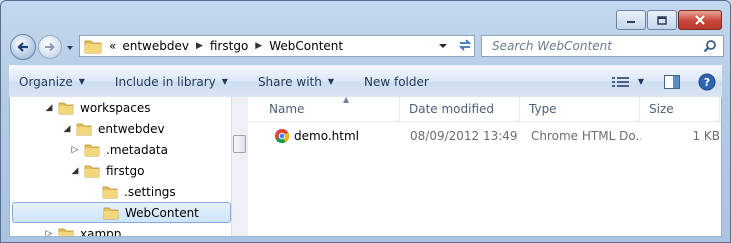 Image resolution: width=731 pixels, height=243 pixels. I want to click on column-header-date-modified: Date modified, so click(460, 109).